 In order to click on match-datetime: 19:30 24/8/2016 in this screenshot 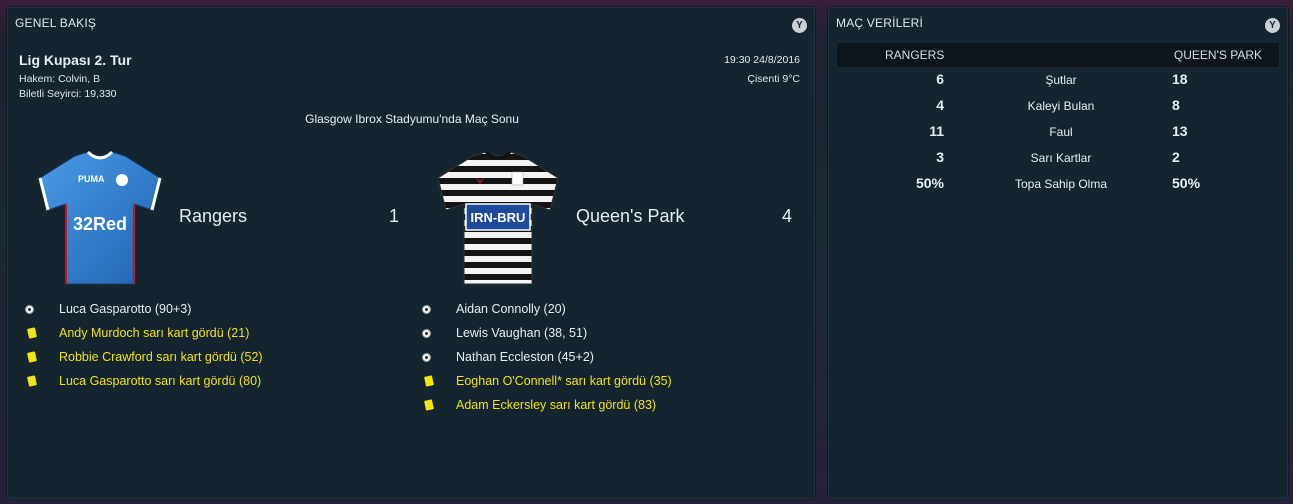, I will do `click(762, 60)`.